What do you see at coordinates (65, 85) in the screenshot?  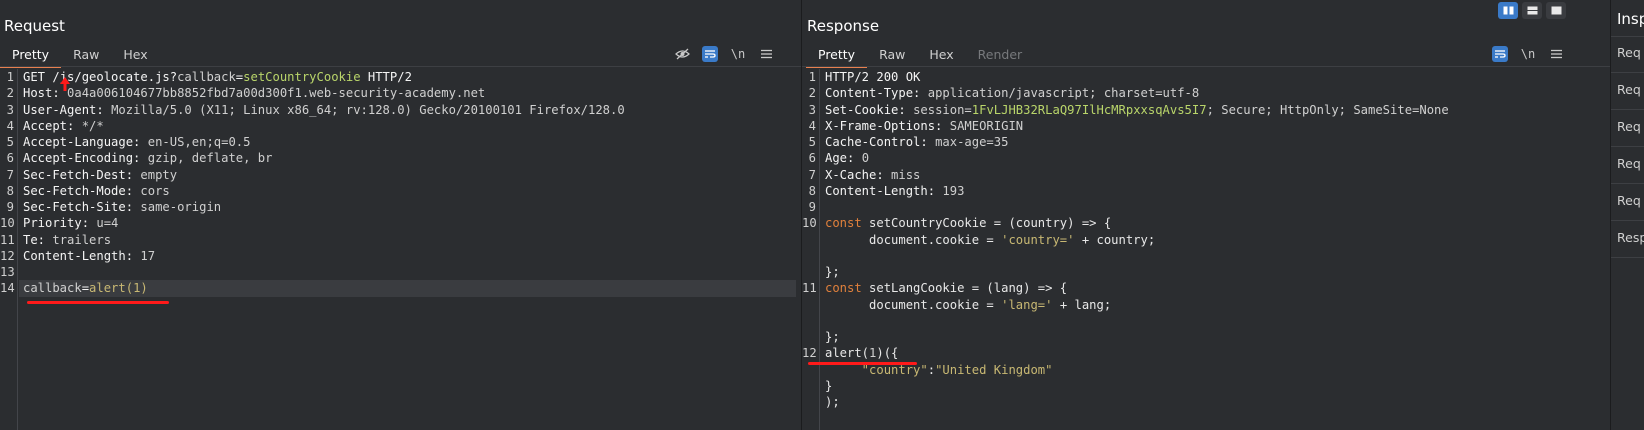 I see `annotation-arrow-icon` at bounding box center [65, 85].